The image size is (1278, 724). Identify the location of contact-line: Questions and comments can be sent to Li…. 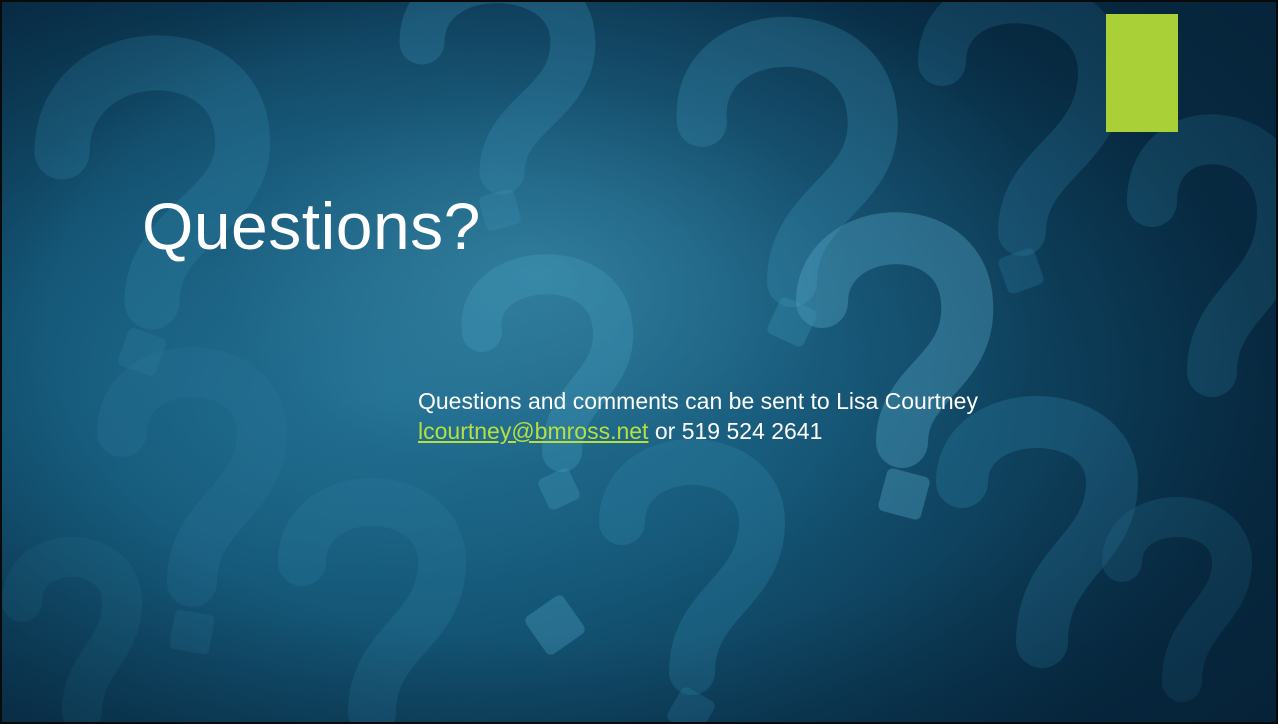
(698, 401).